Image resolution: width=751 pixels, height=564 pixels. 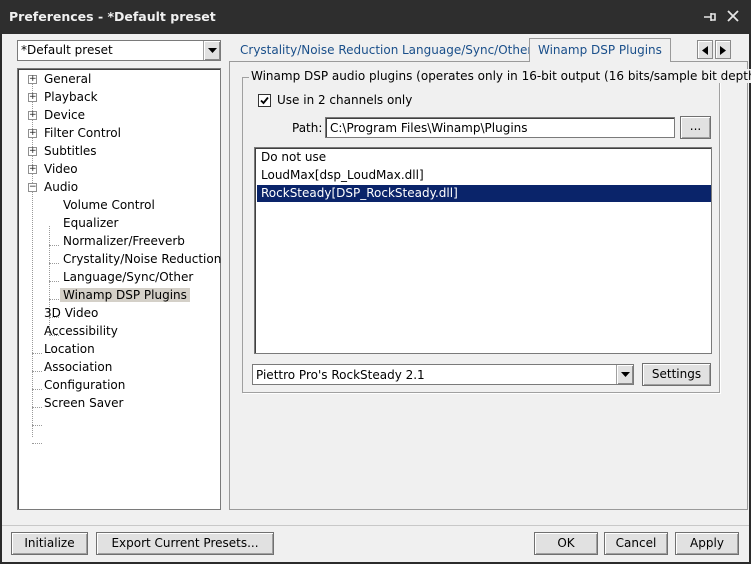 What do you see at coordinates (375, 525) in the screenshot?
I see `footer-divider` at bounding box center [375, 525].